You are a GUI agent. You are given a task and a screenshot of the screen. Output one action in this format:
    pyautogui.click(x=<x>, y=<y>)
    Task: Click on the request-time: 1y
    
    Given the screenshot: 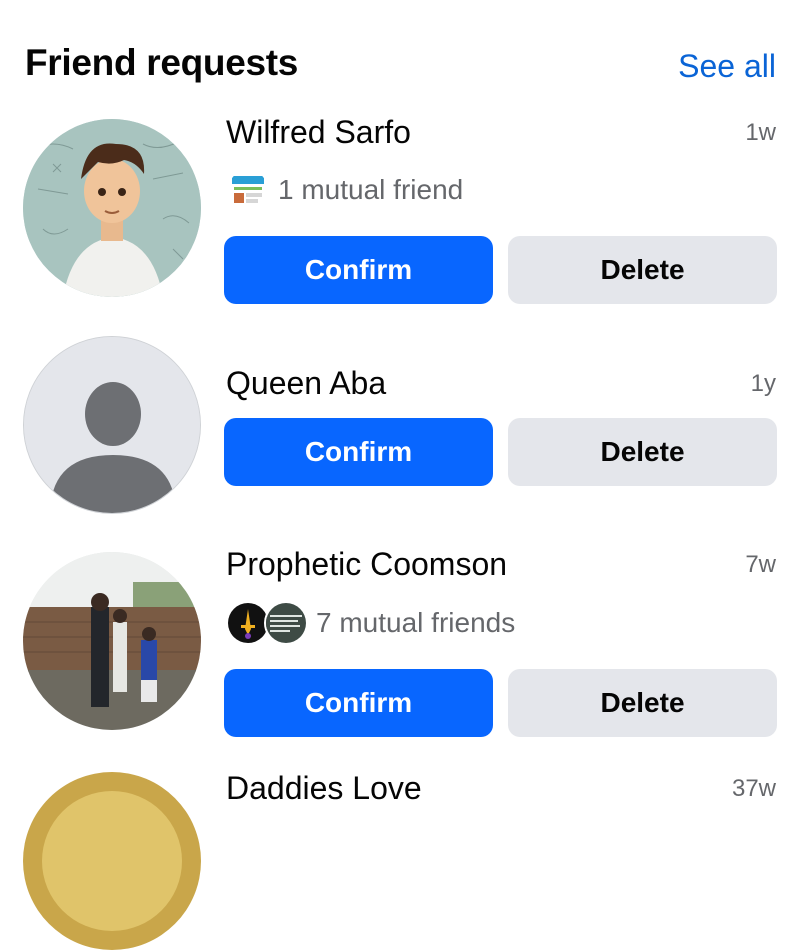 What is the action you would take?
    pyautogui.click(x=763, y=383)
    